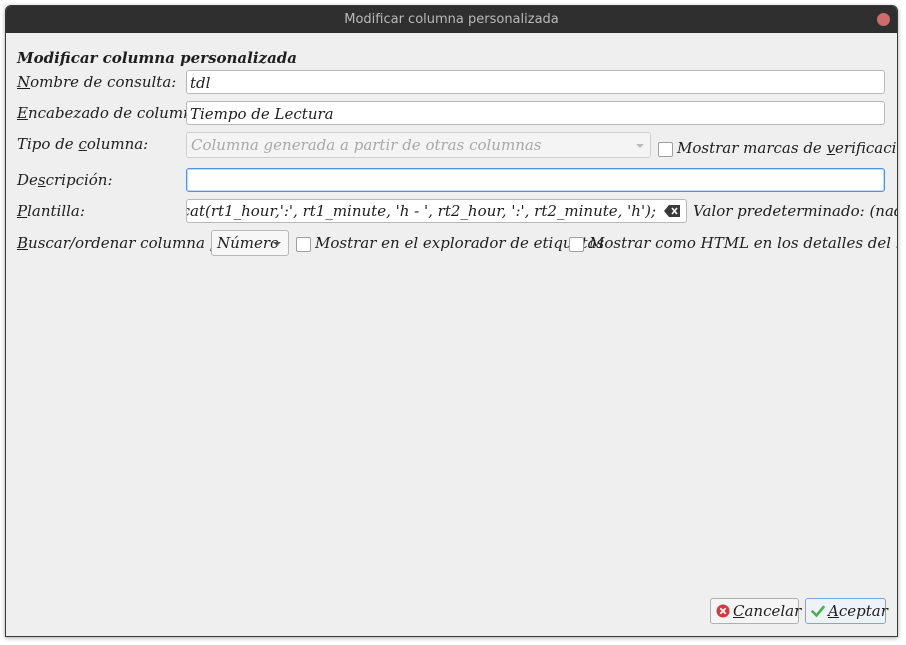 This screenshot has height=645, width=906. What do you see at coordinates (723, 611) in the screenshot?
I see `cancel-icon` at bounding box center [723, 611].